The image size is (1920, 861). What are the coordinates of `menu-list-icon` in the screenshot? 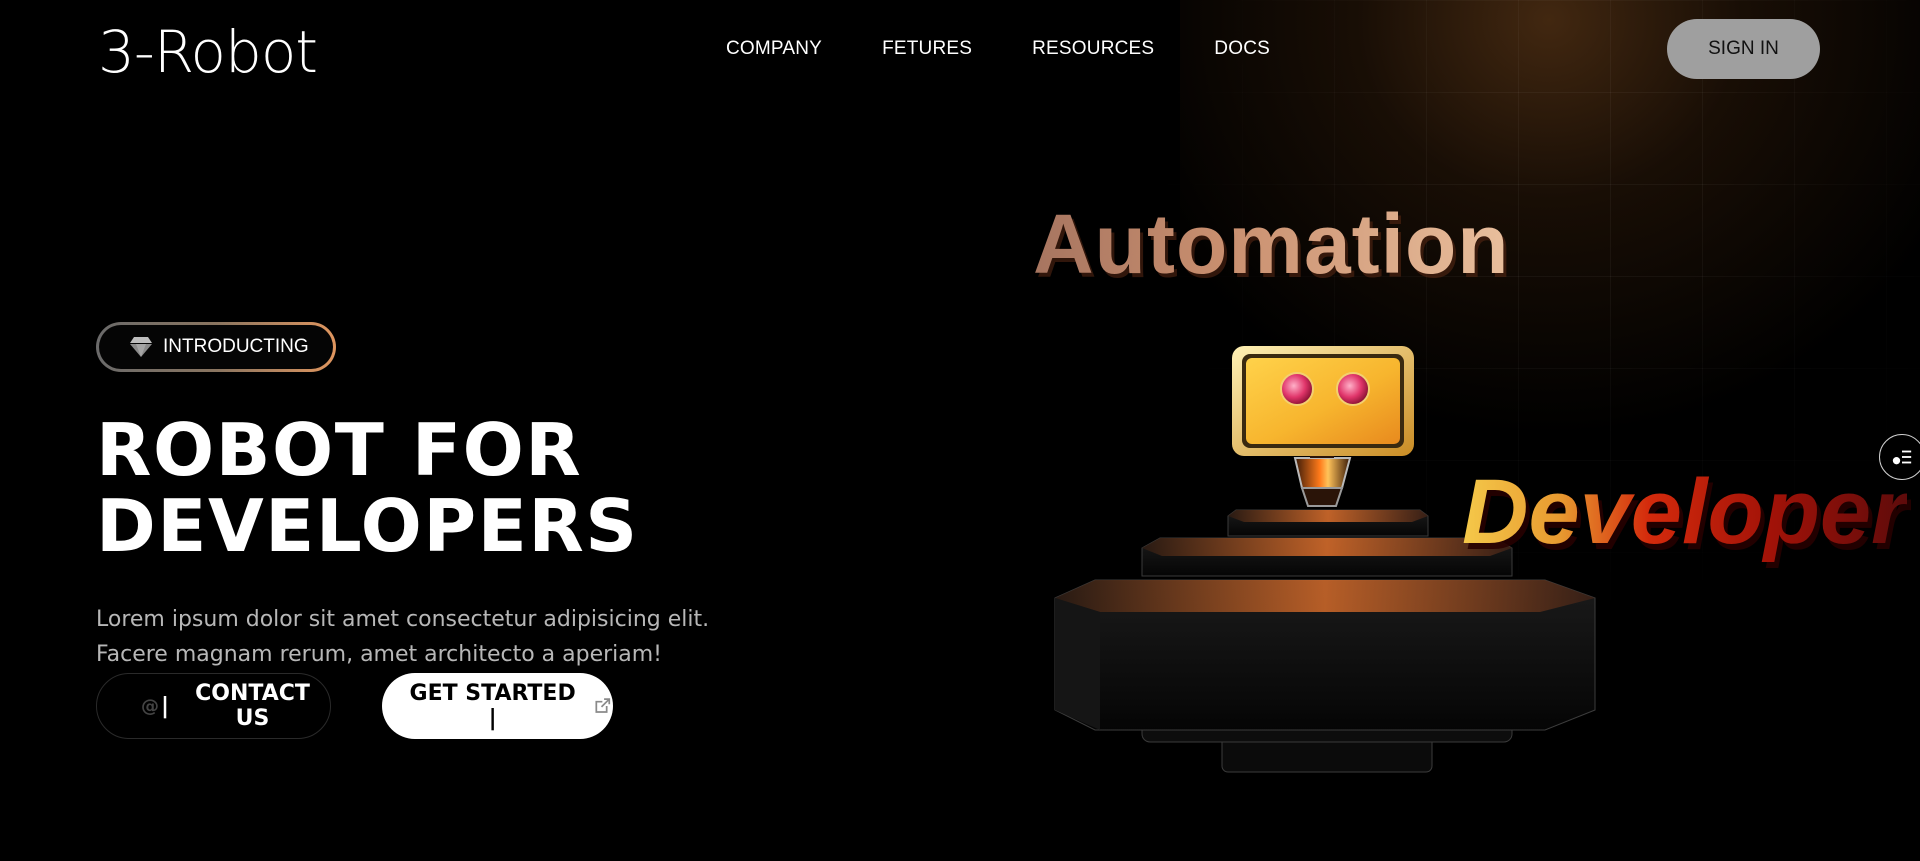 It's located at (1902, 457).